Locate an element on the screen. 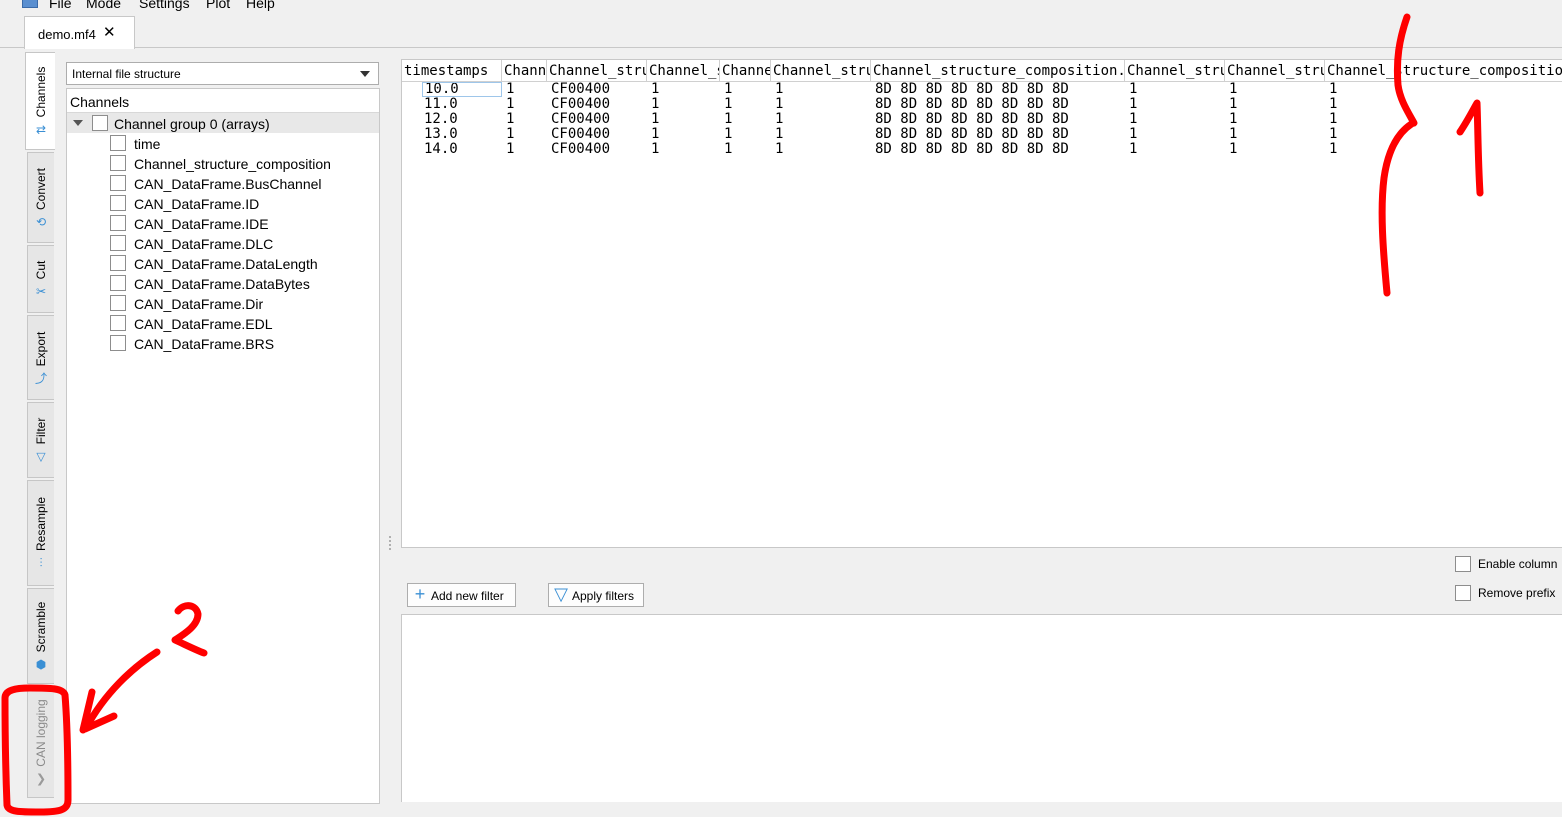 The width and height of the screenshot is (1562, 817). tab-channels: ⇄ Channels is located at coordinates (40, 101).